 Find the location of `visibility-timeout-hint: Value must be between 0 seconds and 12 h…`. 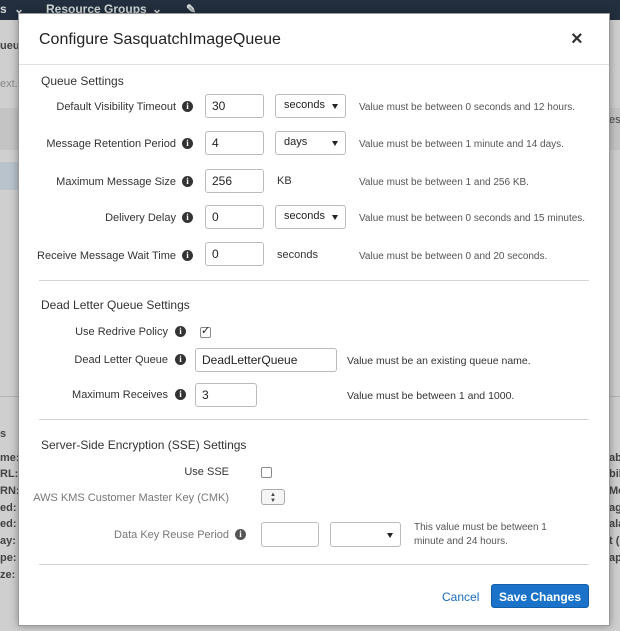

visibility-timeout-hint: Value must be between 0 seconds and 12 h… is located at coordinates (467, 107).